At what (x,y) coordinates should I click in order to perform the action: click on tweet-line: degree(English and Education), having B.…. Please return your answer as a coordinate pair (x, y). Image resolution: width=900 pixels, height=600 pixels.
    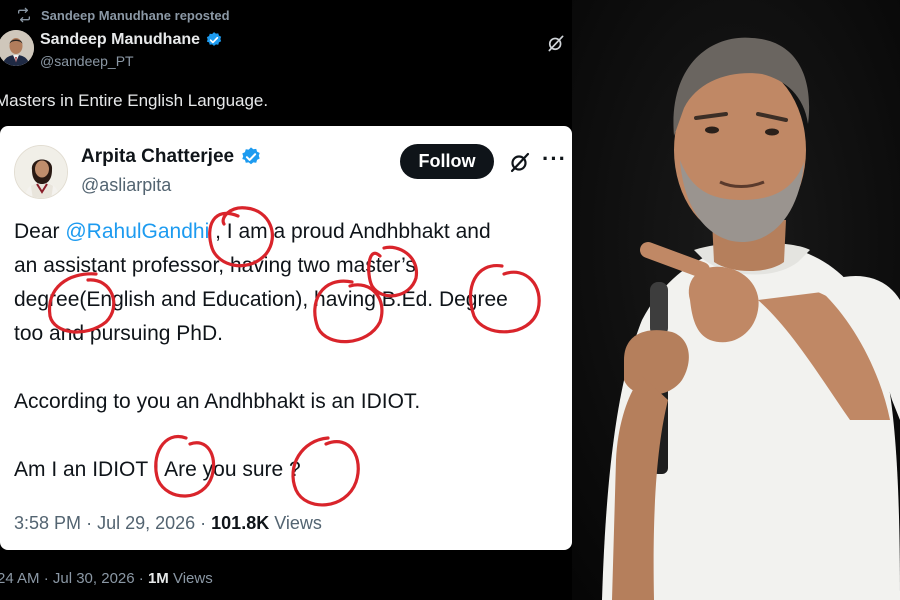
    Looking at the image, I should click on (261, 299).